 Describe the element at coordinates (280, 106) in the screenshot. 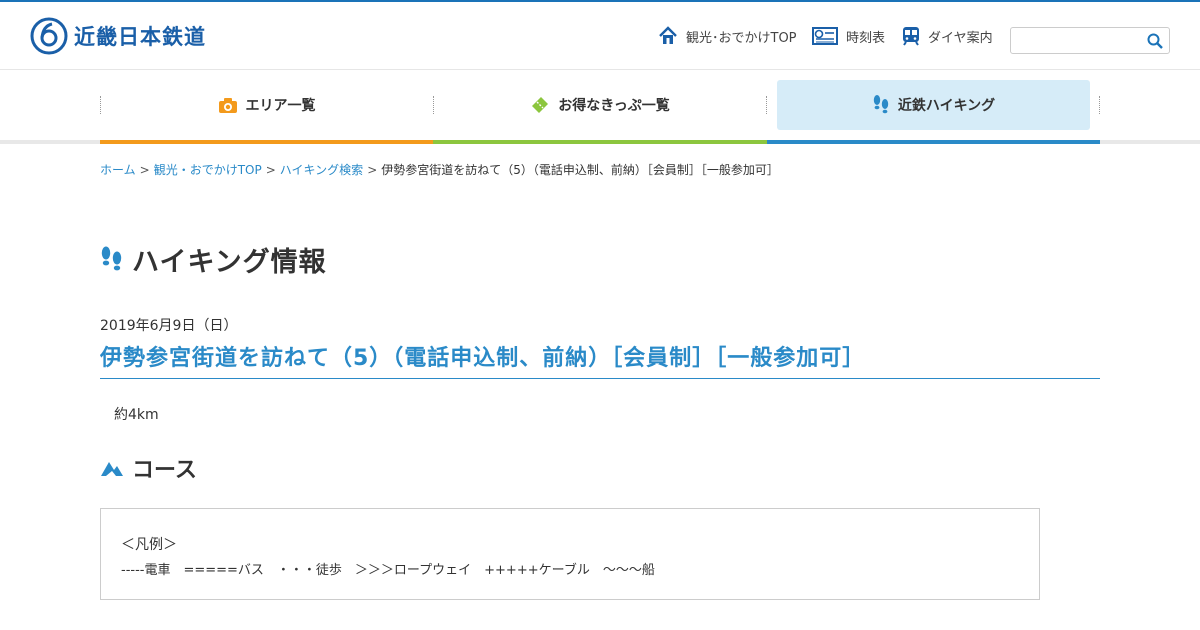

I see `gnav-item-label: エリア一覧` at that location.